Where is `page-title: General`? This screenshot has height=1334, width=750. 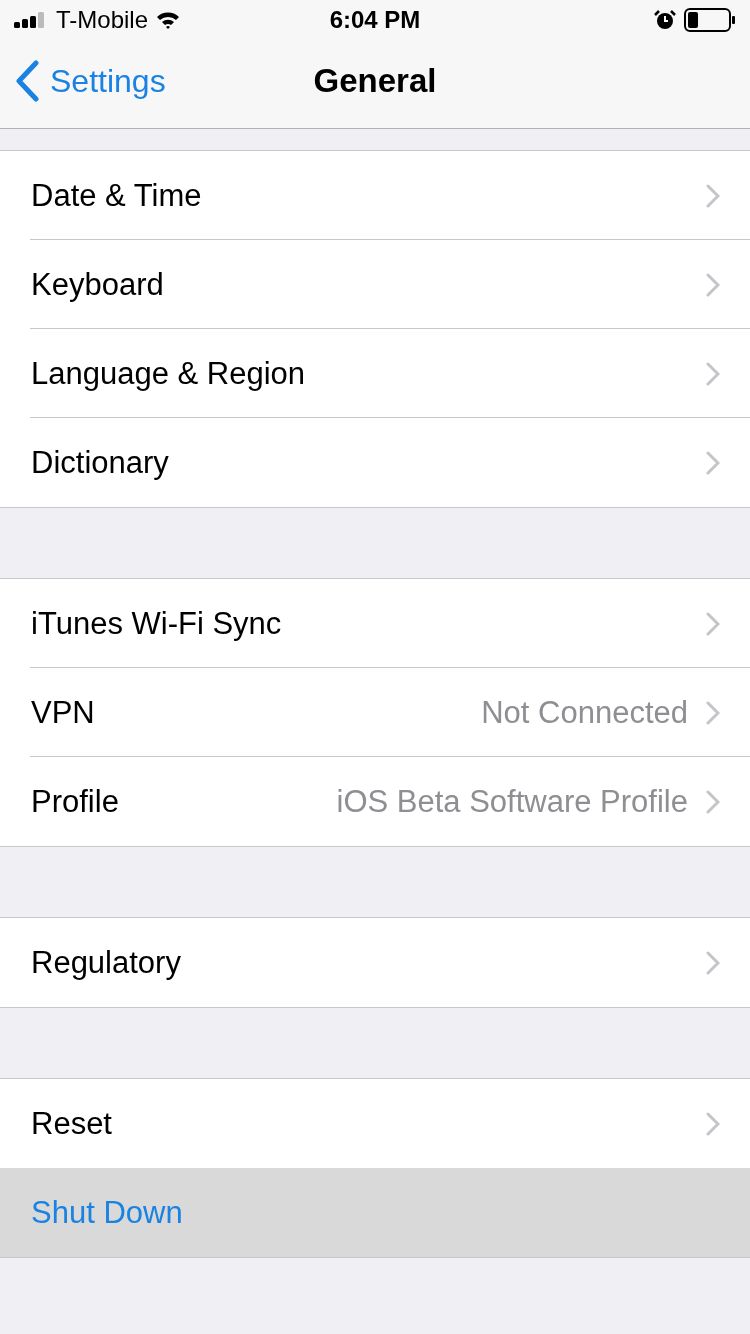 page-title: General is located at coordinates (375, 81).